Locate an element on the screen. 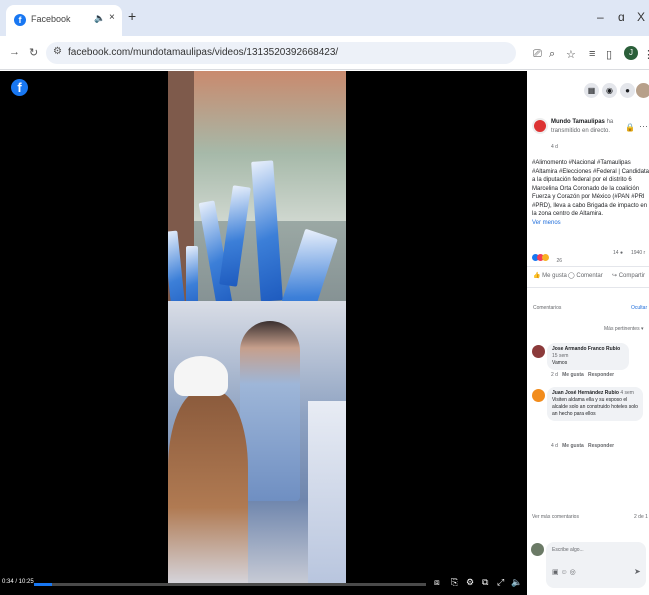  share-label: Compartir is located at coordinates (632, 276).